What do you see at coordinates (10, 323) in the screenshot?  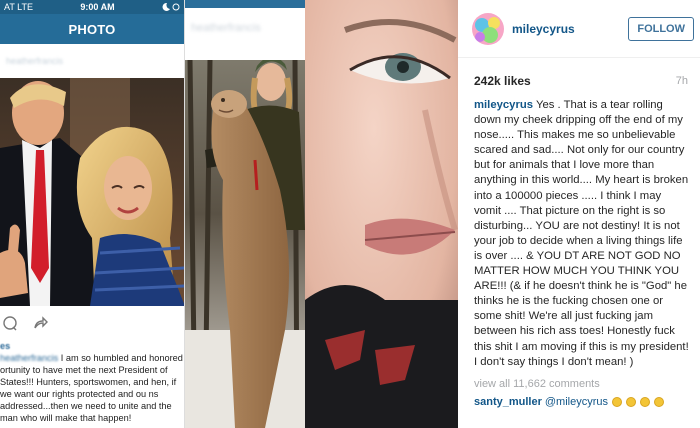 I see `comment-icon` at bounding box center [10, 323].